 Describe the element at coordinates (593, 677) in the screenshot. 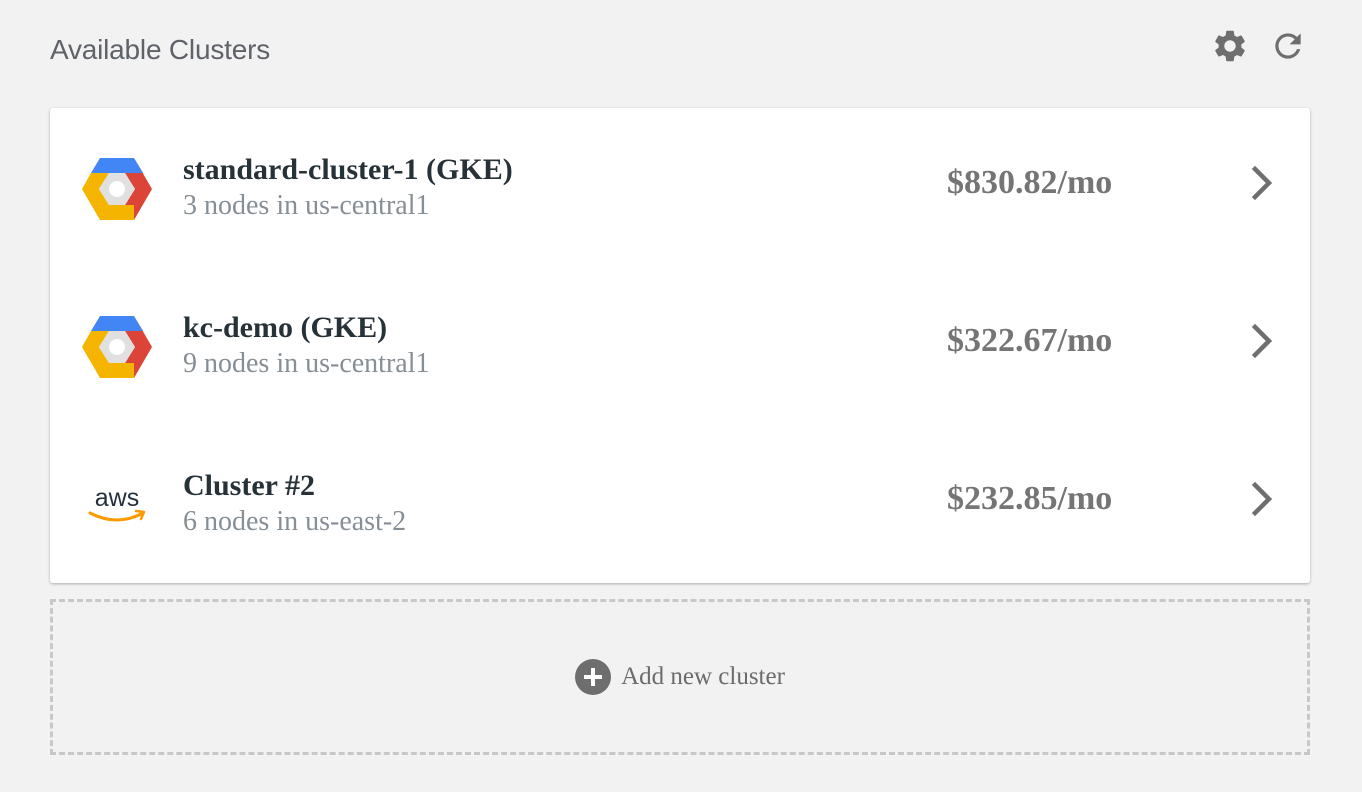

I see `plus-circle-icon` at that location.